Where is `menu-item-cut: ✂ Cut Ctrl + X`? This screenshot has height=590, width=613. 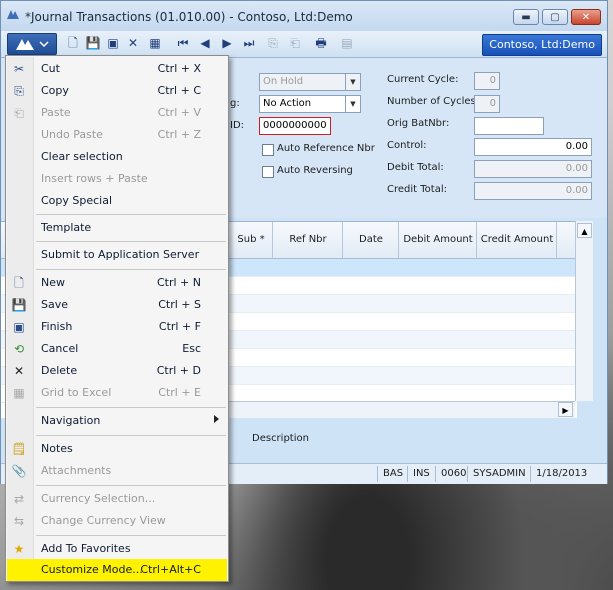
menu-item-cut: ✂ Cut Ctrl + X is located at coordinates (117, 69).